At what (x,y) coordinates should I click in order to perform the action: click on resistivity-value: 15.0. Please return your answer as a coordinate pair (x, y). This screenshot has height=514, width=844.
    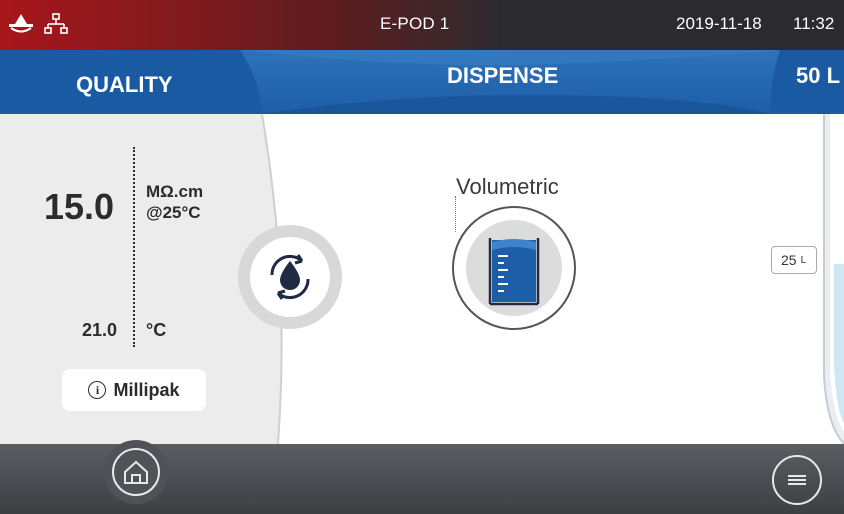
    Looking at the image, I should click on (79, 206).